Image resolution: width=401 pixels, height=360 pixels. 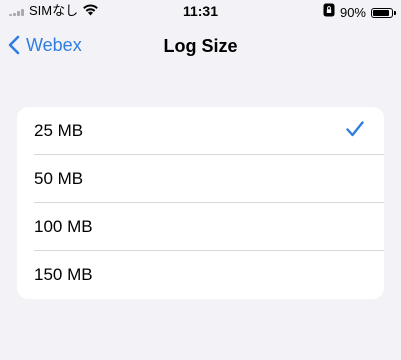 What do you see at coordinates (355, 131) in the screenshot?
I see `checkmark-icon` at bounding box center [355, 131].